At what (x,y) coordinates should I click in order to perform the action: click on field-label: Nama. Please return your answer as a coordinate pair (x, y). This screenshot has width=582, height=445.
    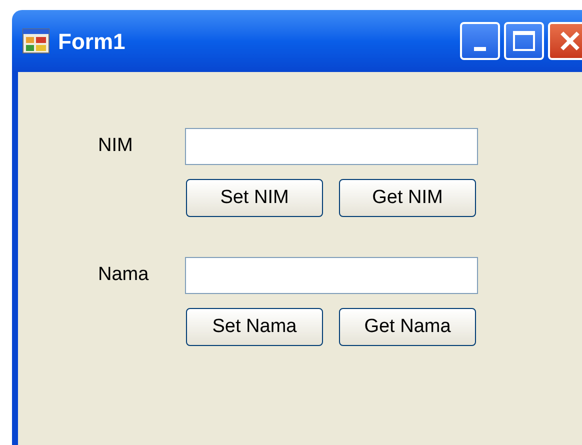
    Looking at the image, I should click on (124, 275).